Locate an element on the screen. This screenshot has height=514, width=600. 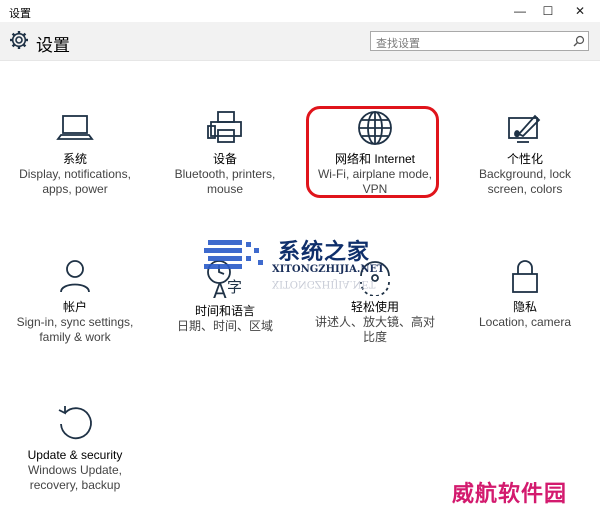
search-input: 查找设置 is located at coordinates (479, 41).